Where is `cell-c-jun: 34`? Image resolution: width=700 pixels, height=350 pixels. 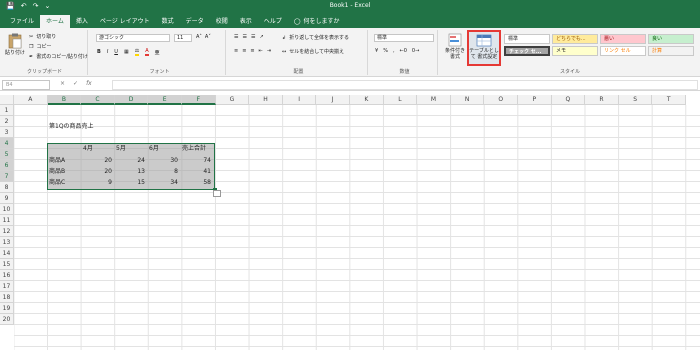
cell-c-jun: 34 is located at coordinates (163, 182).